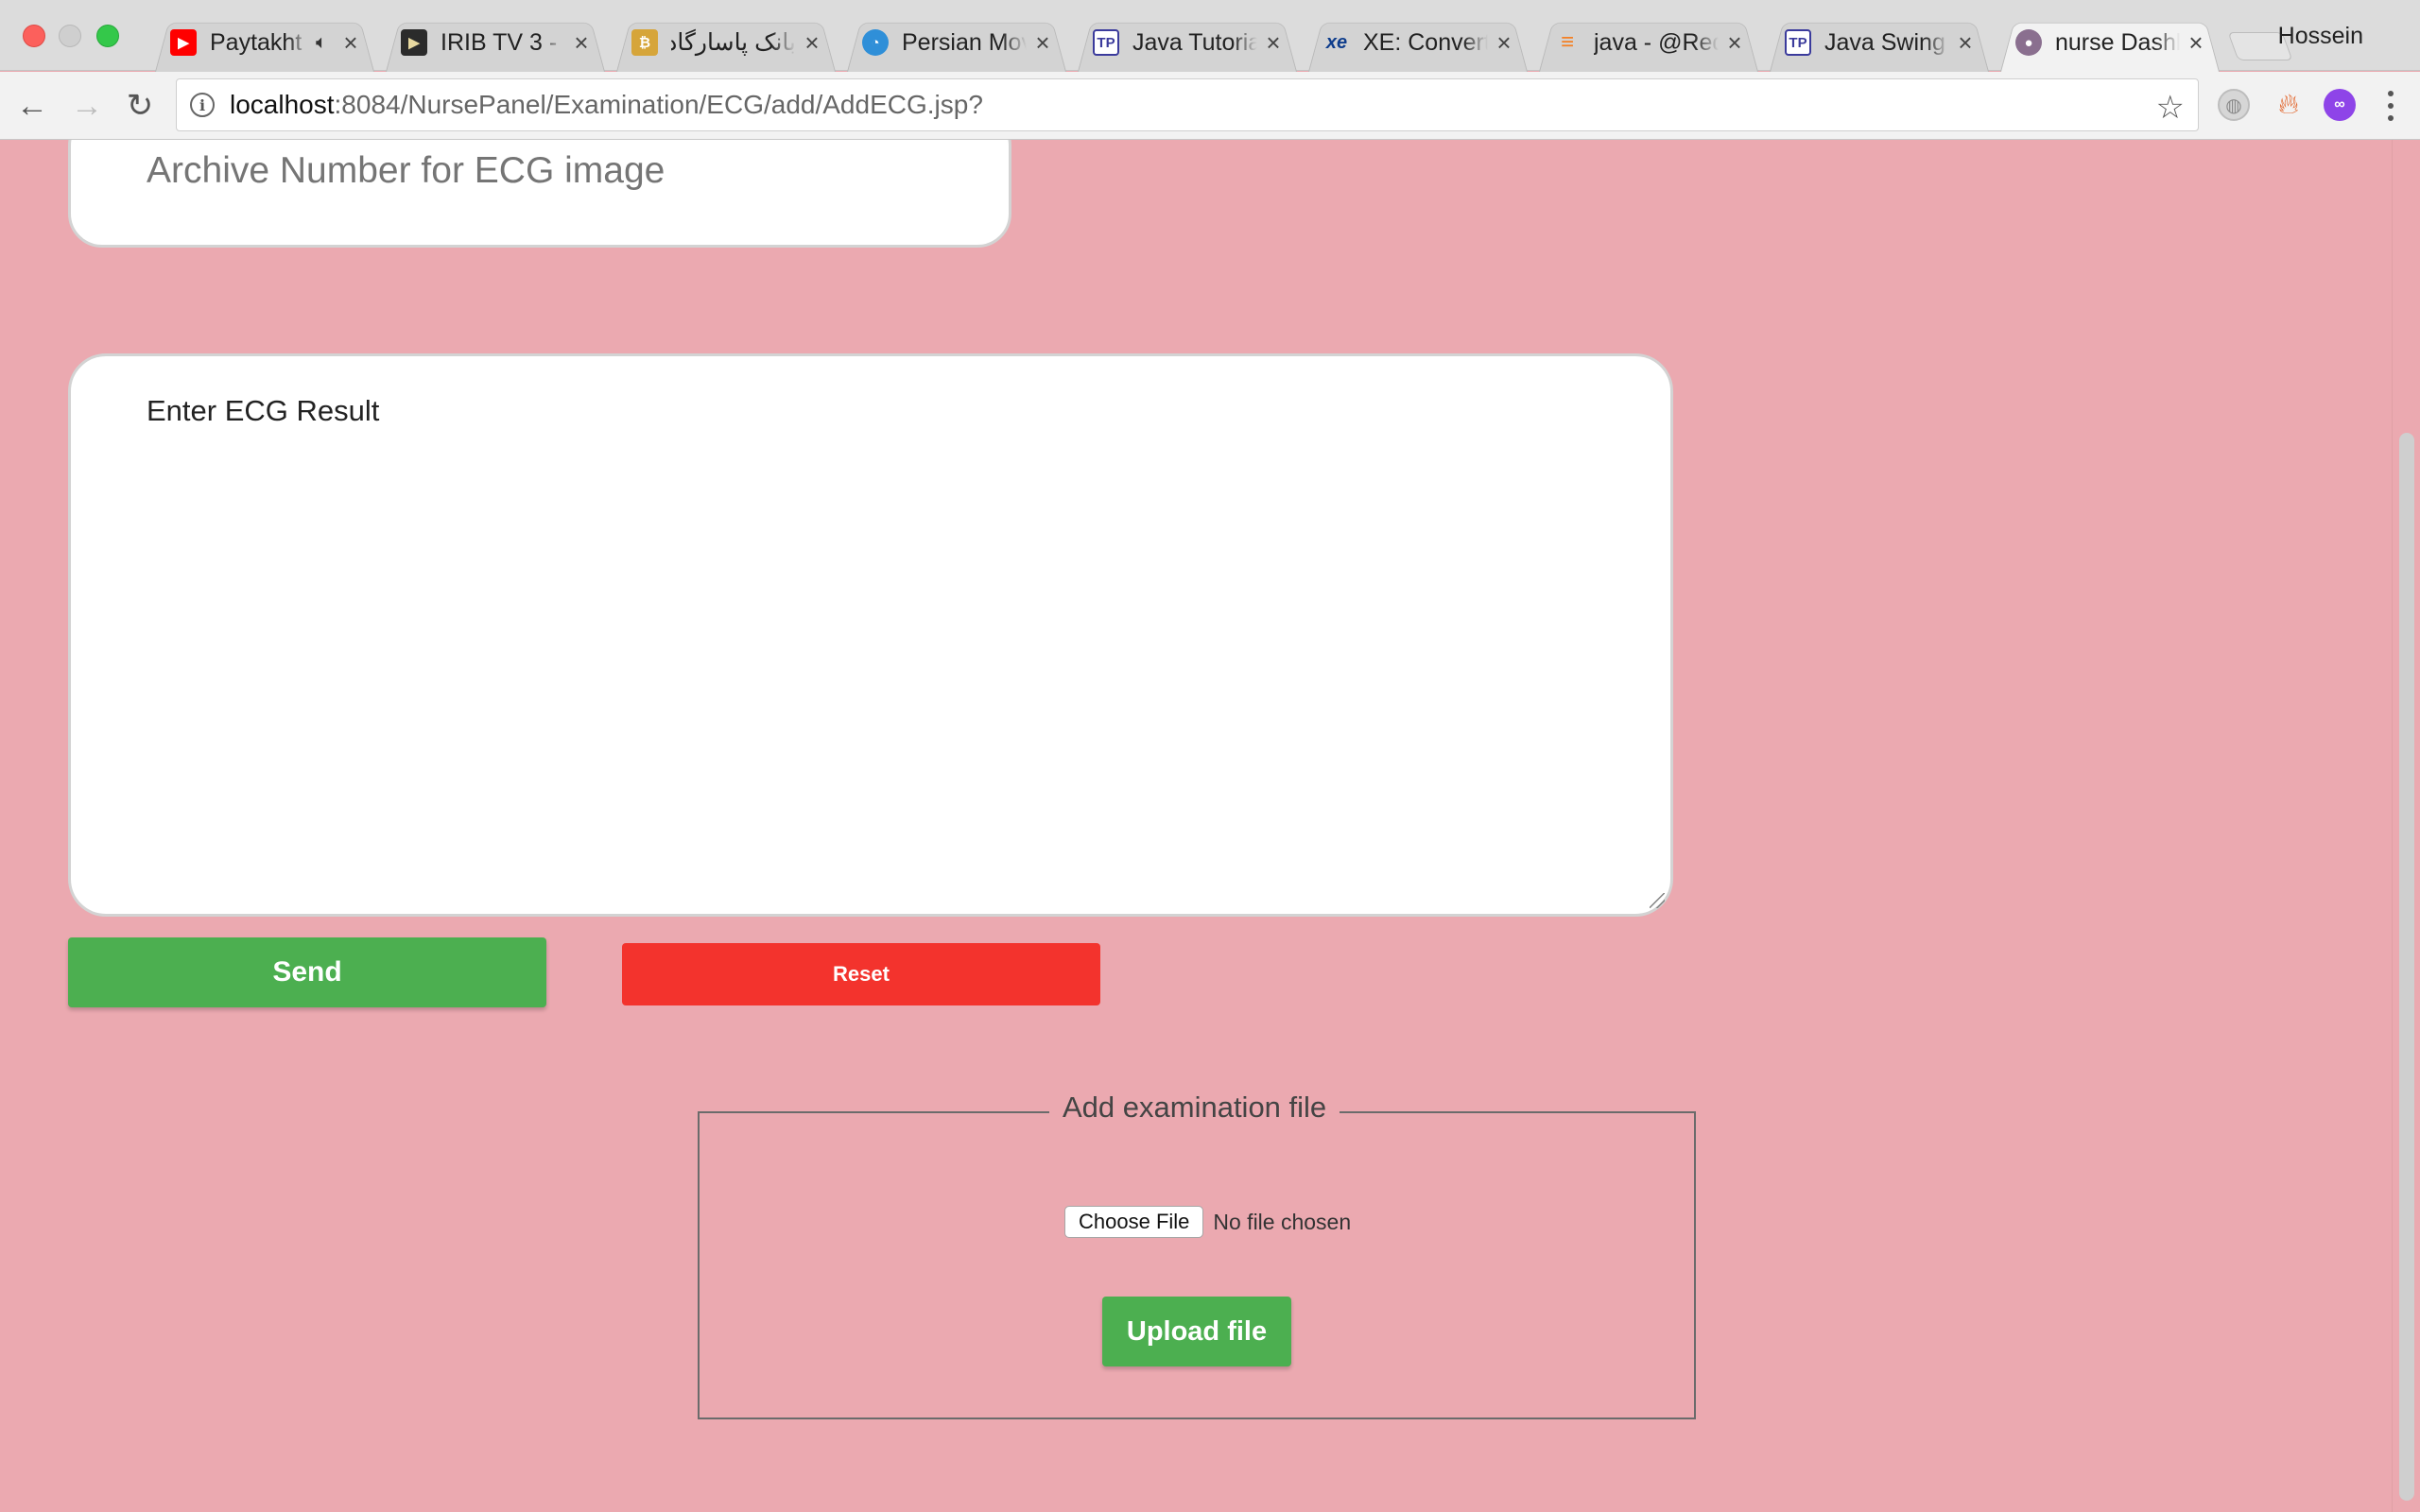  I want to click on bank-icon: ₿, so click(644, 42).